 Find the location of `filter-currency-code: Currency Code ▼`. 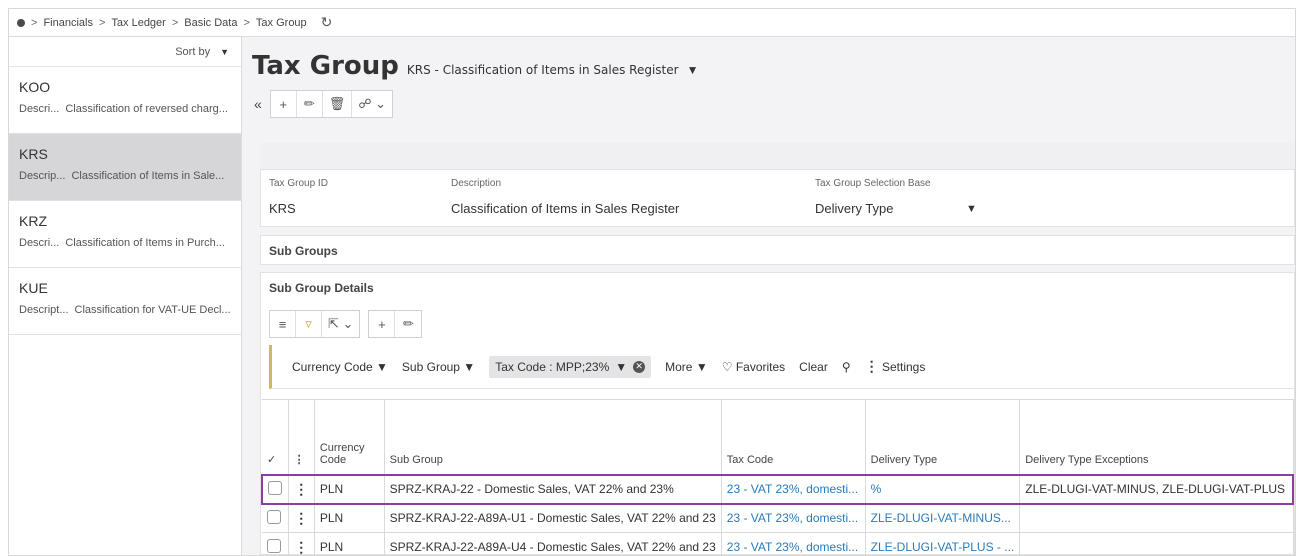

filter-currency-code: Currency Code ▼ is located at coordinates (340, 367).